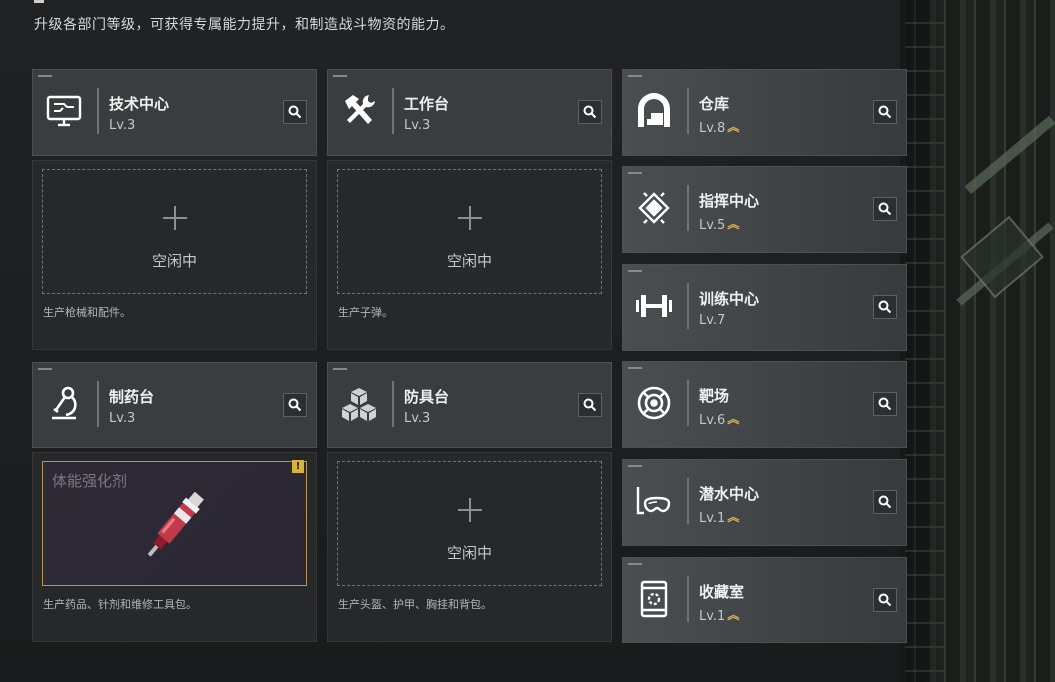 The image size is (1055, 682). I want to click on card-title: 潜水中心, so click(729, 494).